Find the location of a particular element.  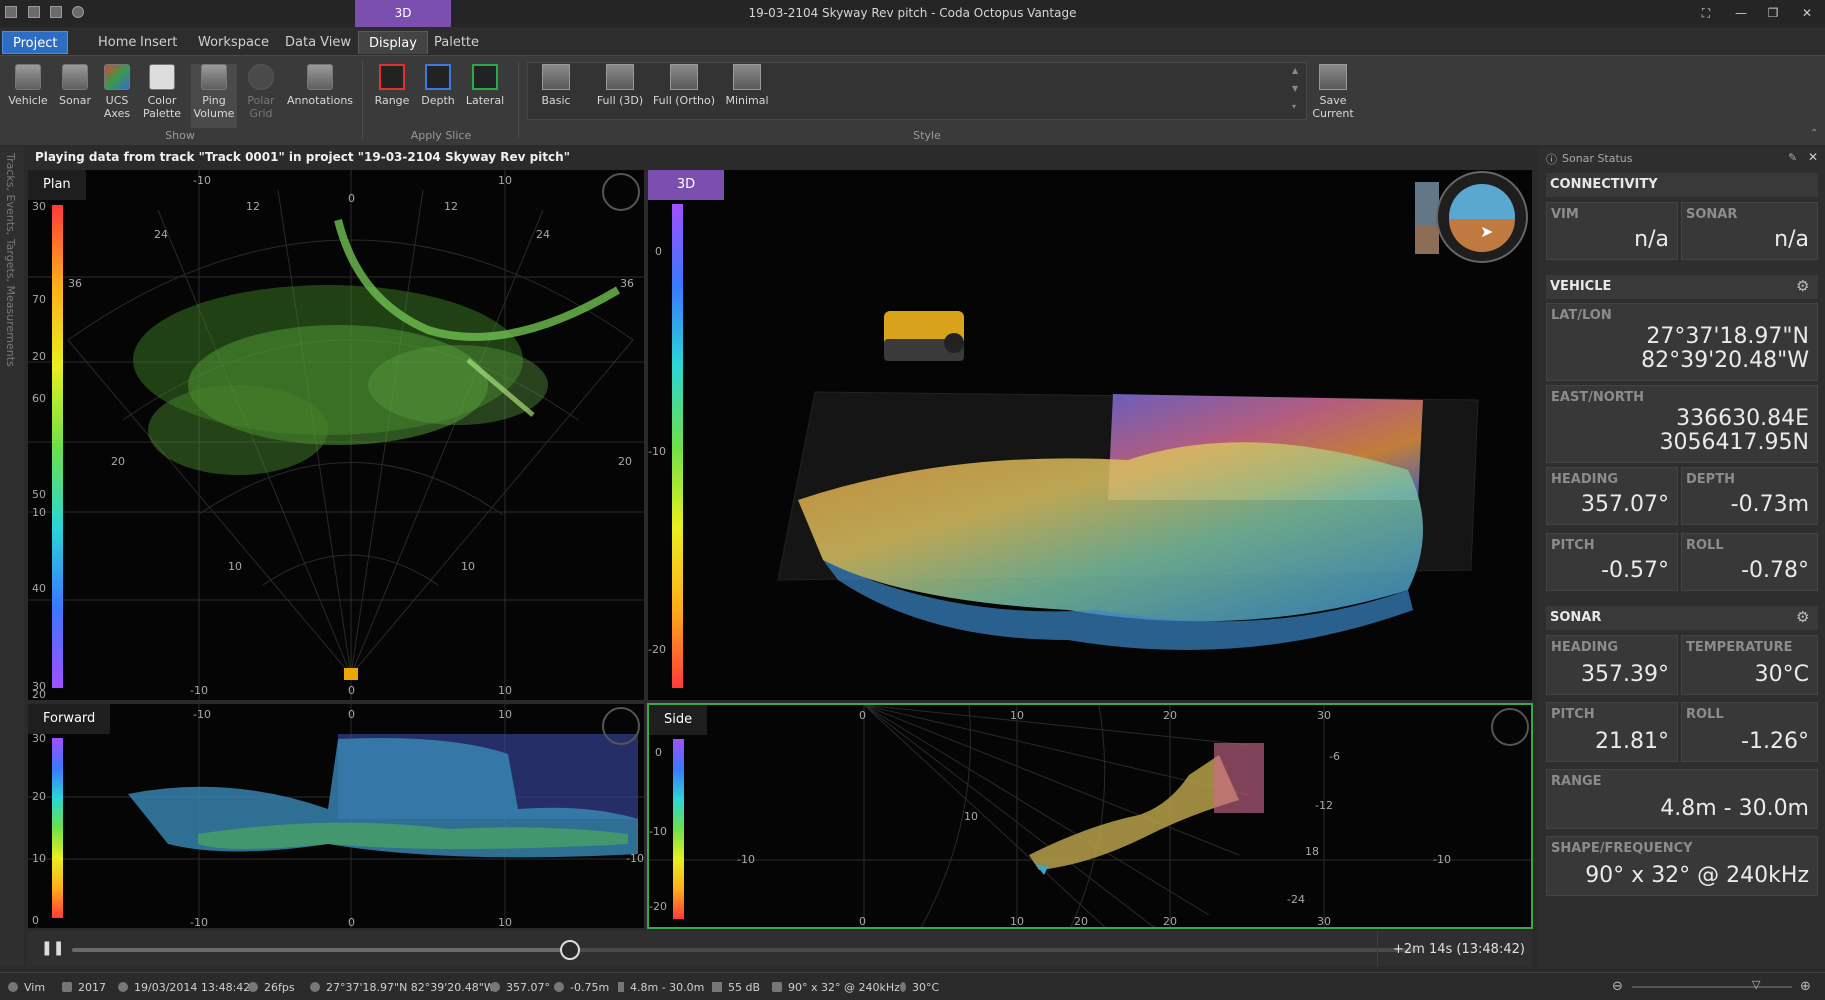

restore-icon: ❐ is located at coordinates (1773, 13).